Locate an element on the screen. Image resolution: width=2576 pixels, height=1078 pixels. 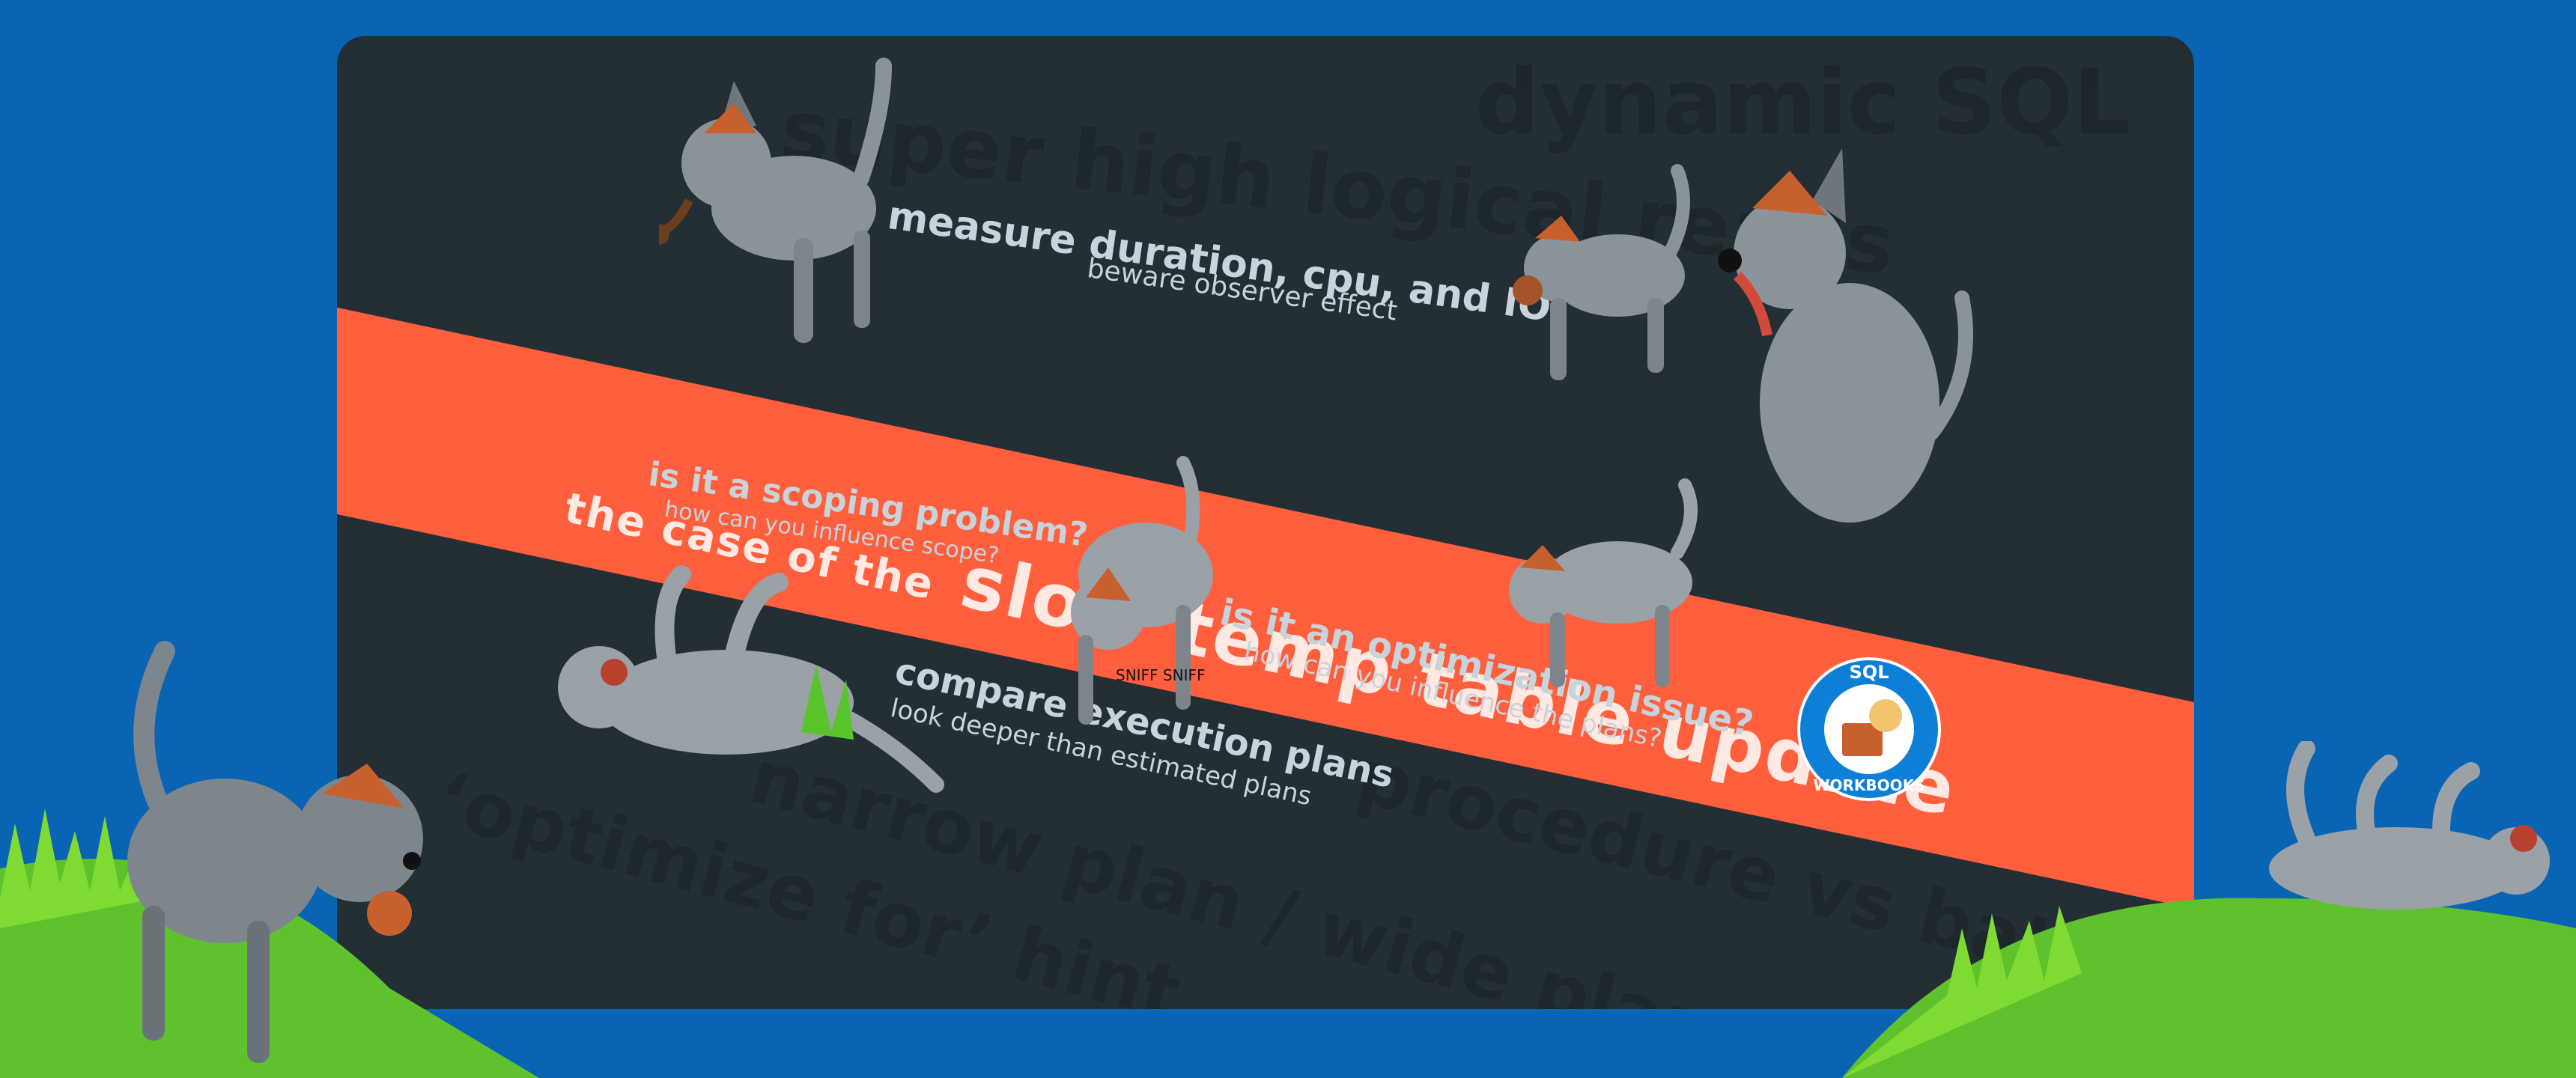
dog-sitting-icon is located at coordinates (1845, 335).